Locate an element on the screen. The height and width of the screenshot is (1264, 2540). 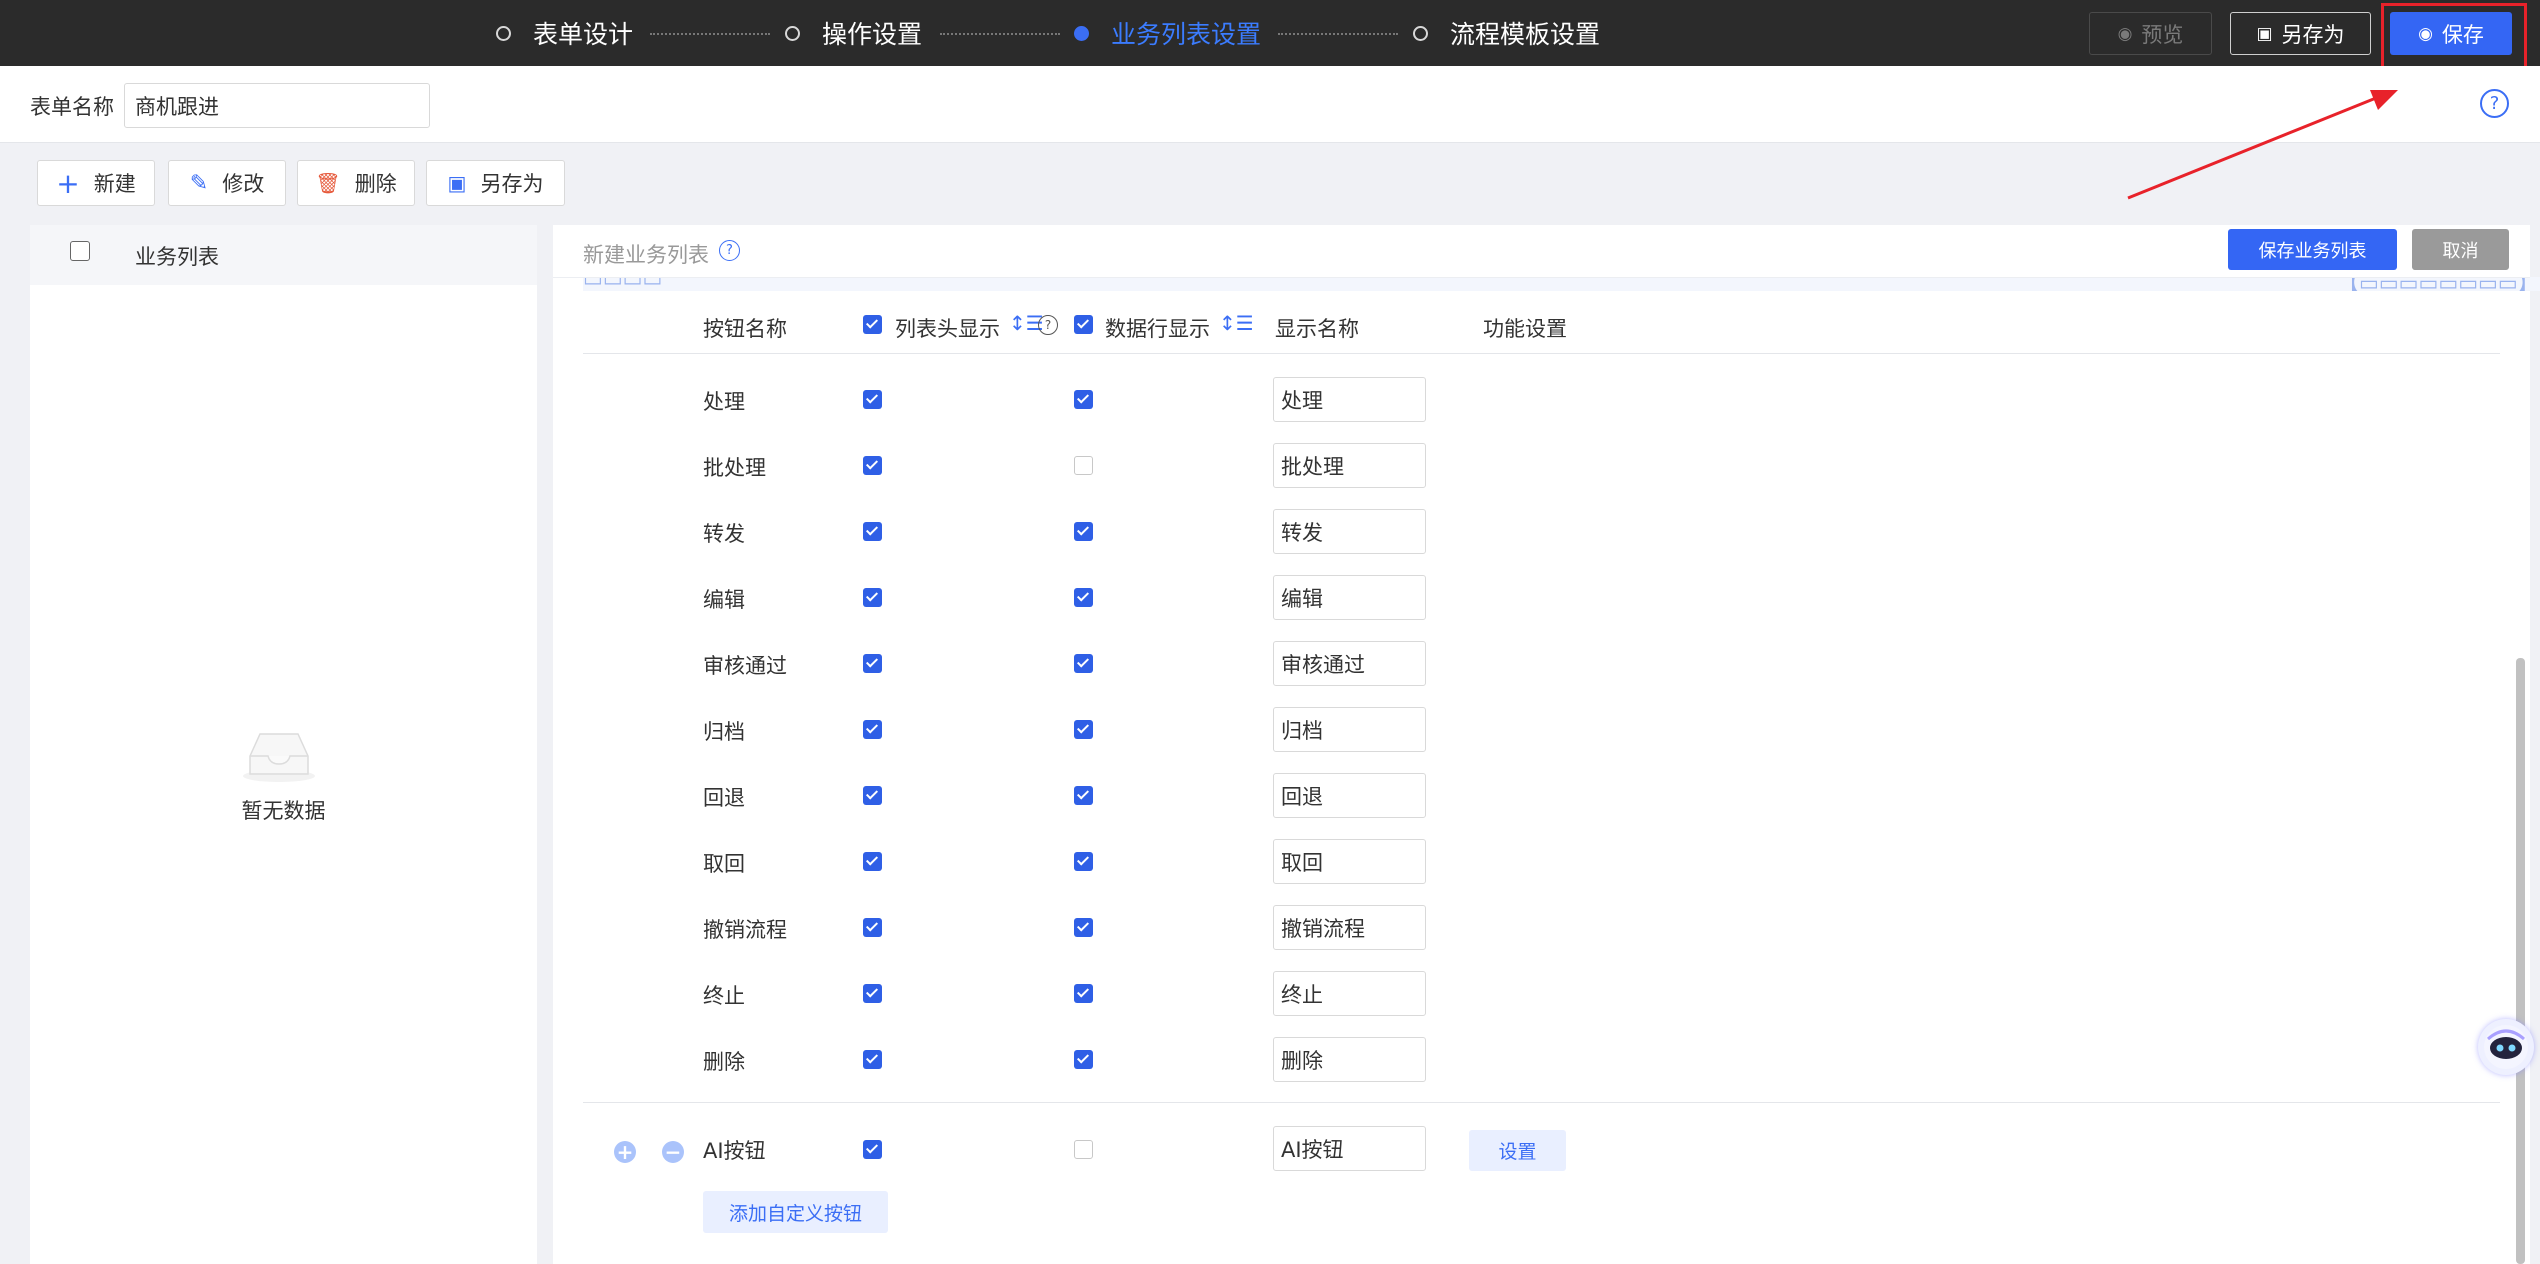
new-button: + 新建 is located at coordinates (96, 183).